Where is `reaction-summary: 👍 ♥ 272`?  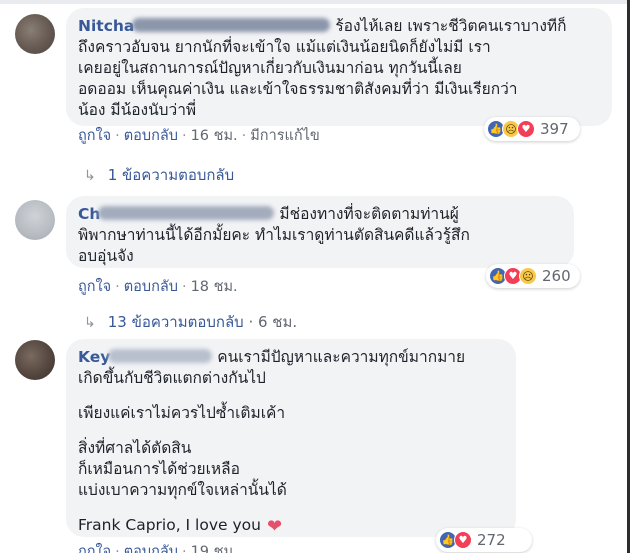 reaction-summary: 👍 ♥ 272 is located at coordinates (484, 540).